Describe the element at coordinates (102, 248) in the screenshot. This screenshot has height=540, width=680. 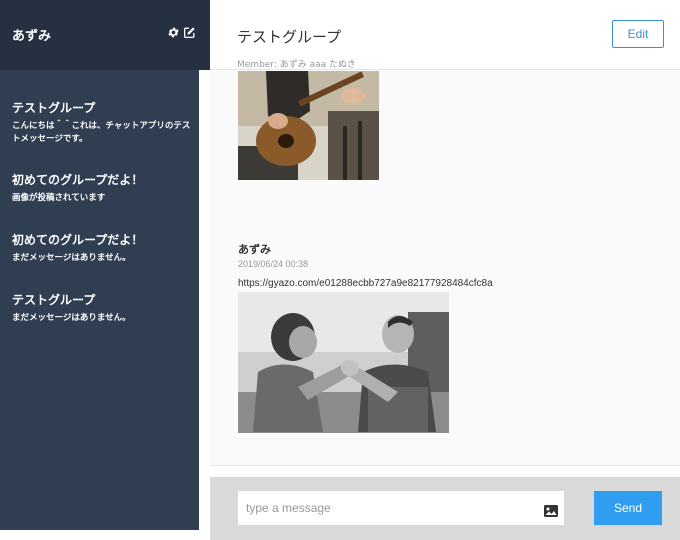
I see `group-item: 初めてのグループだよ！ まだメッセージはありません。` at that location.